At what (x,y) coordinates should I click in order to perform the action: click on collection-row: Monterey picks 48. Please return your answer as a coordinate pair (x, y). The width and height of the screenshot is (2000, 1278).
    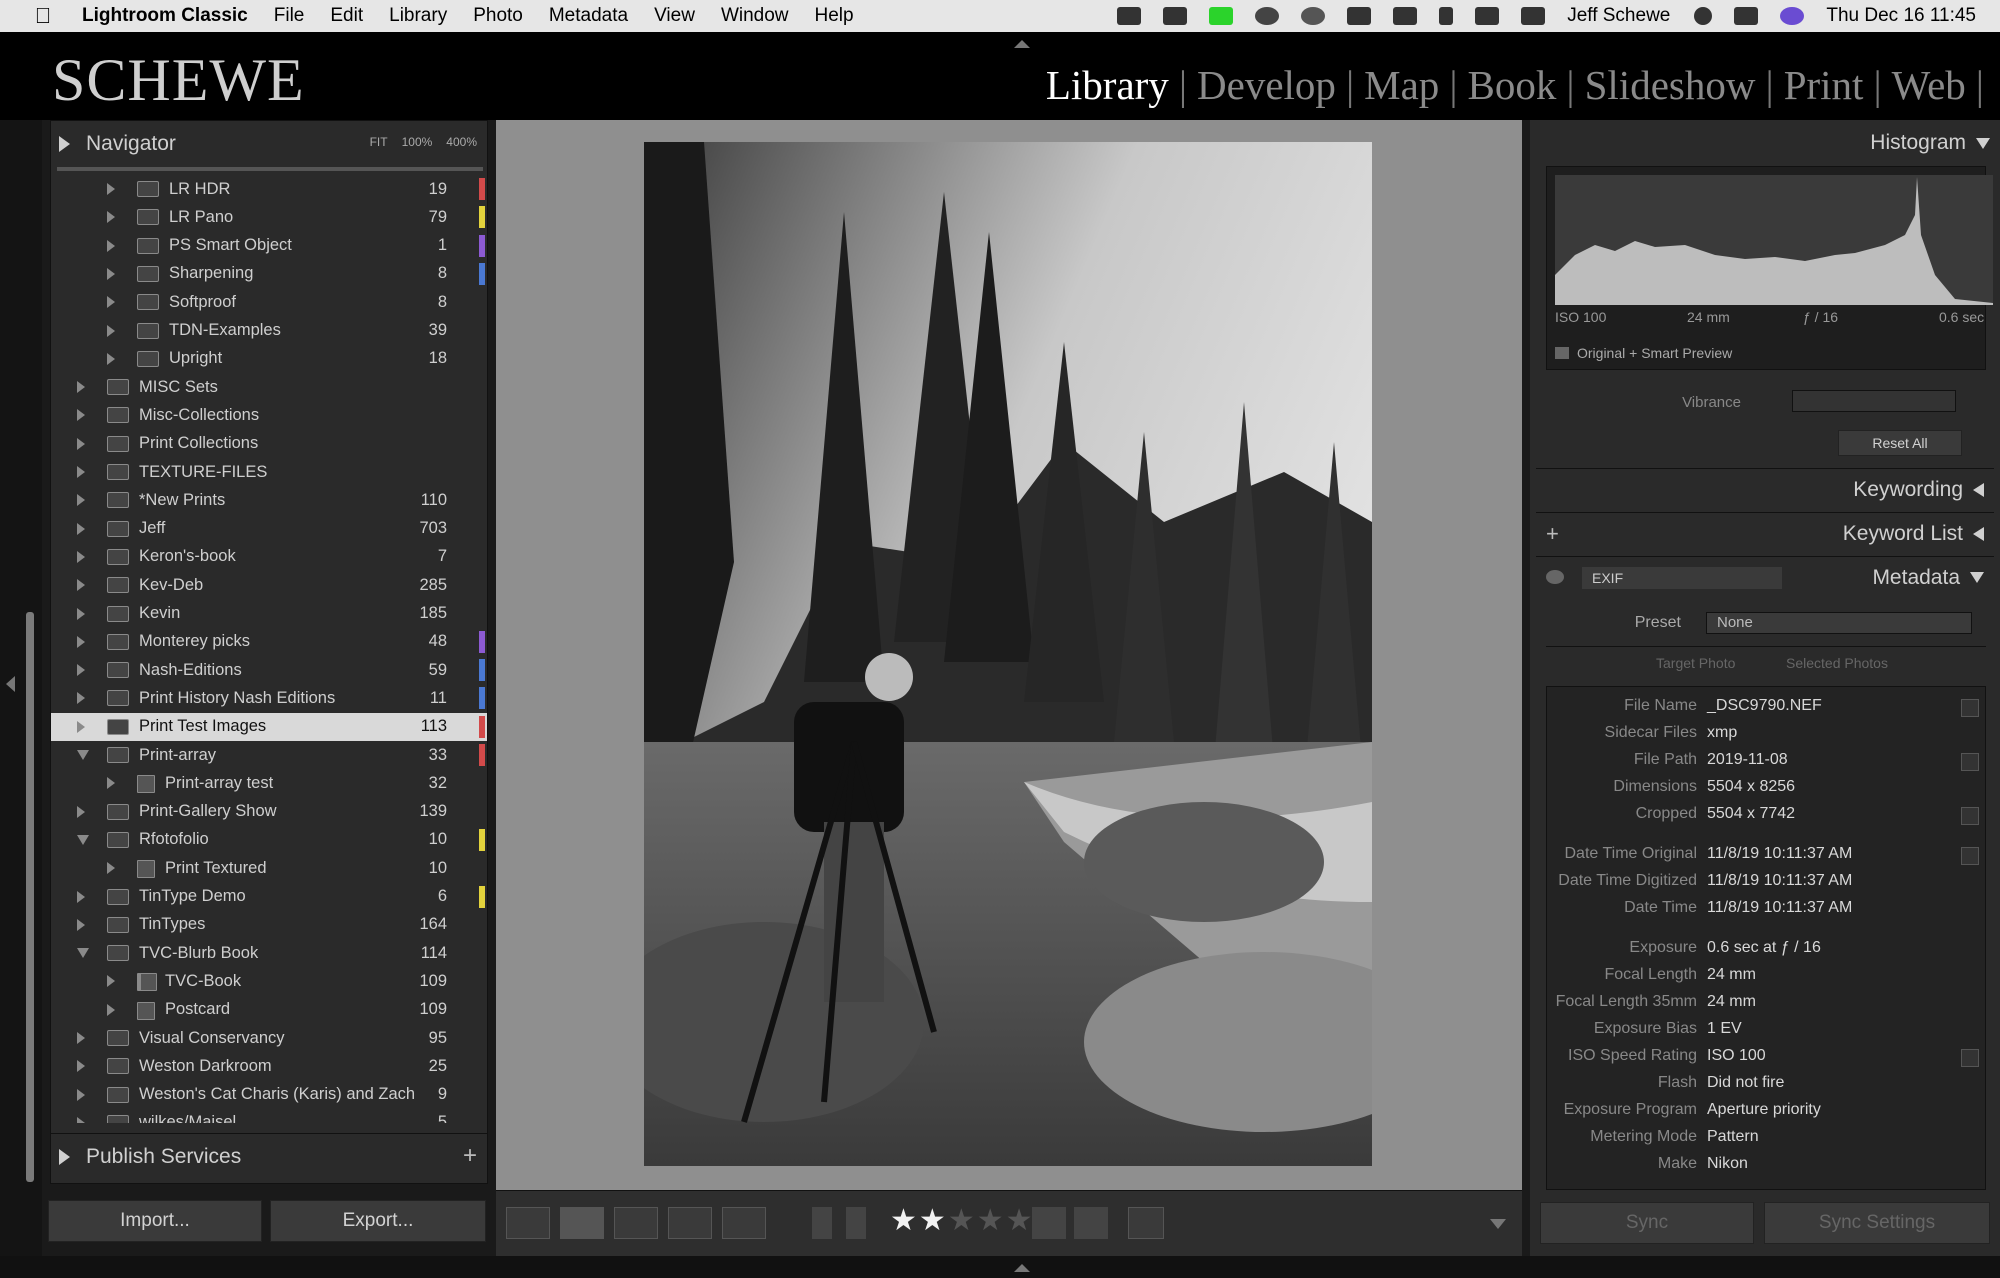
    Looking at the image, I should click on (269, 642).